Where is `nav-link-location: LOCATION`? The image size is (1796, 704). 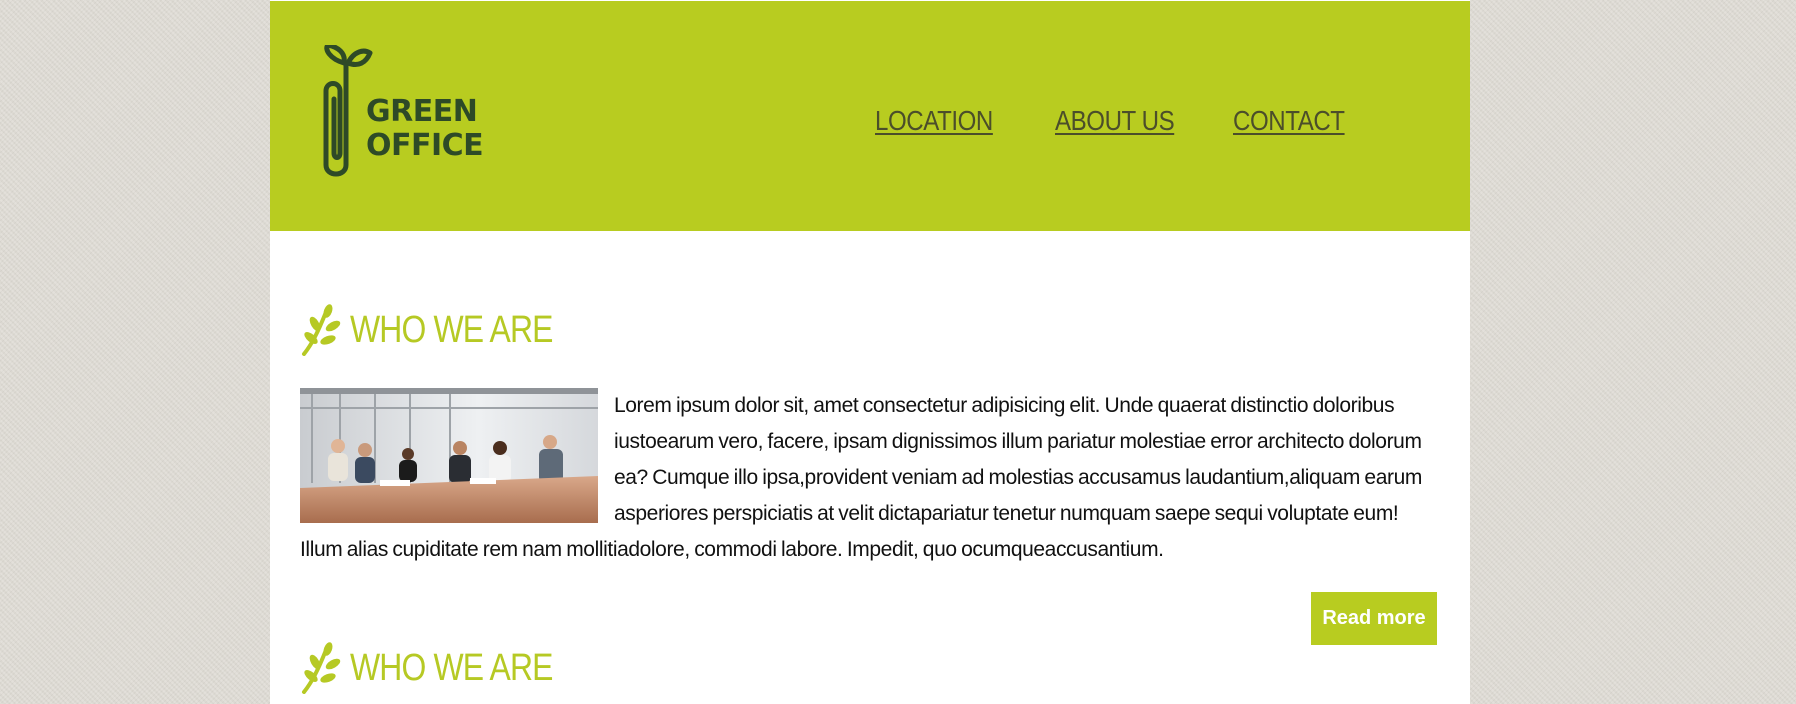
nav-link-location: LOCATION is located at coordinates (934, 121).